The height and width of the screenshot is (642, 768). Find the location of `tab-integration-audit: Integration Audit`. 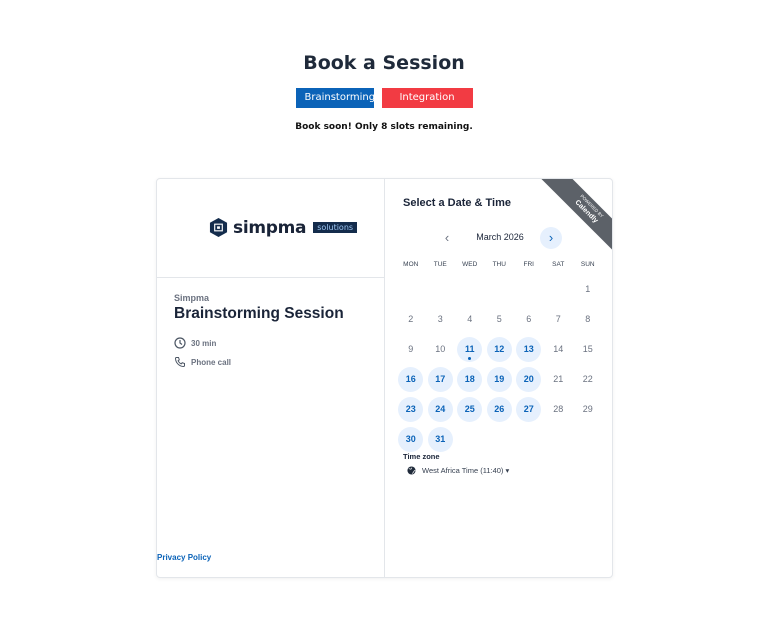

tab-integration-audit: Integration Audit is located at coordinates (427, 105).